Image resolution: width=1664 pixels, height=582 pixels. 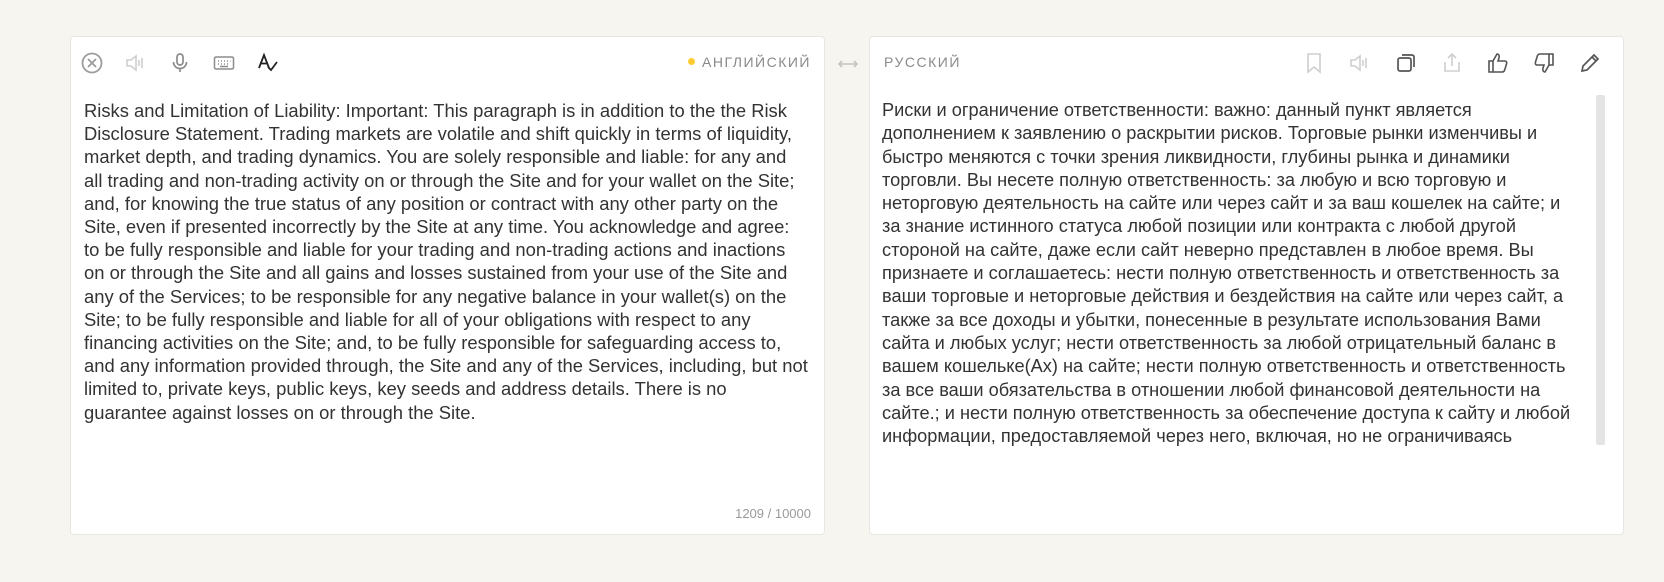 What do you see at coordinates (224, 63) in the screenshot?
I see `keyboard-icon` at bounding box center [224, 63].